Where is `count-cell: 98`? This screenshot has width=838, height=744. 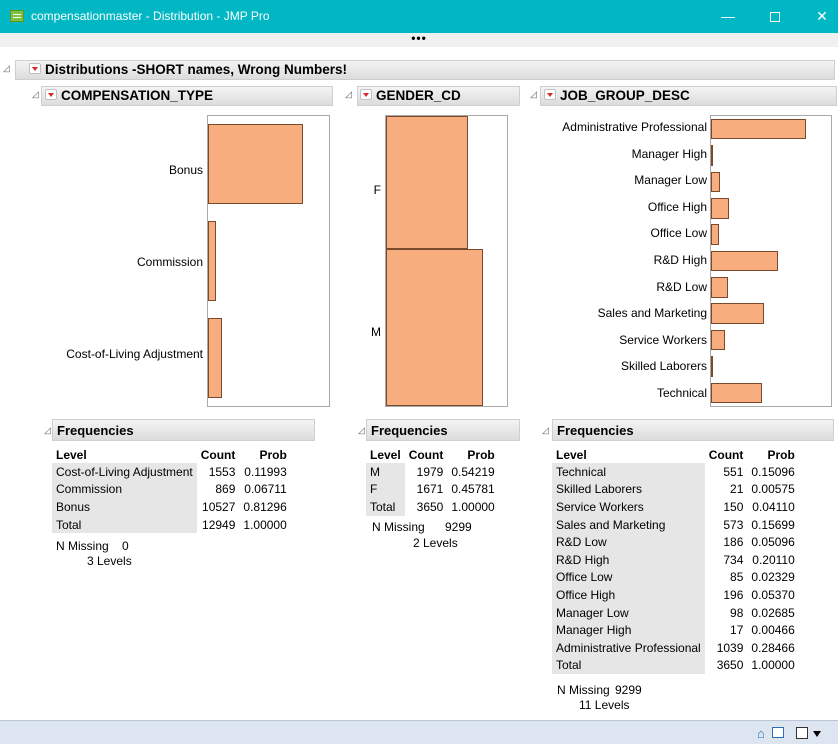 count-cell: 98 is located at coordinates (737, 612).